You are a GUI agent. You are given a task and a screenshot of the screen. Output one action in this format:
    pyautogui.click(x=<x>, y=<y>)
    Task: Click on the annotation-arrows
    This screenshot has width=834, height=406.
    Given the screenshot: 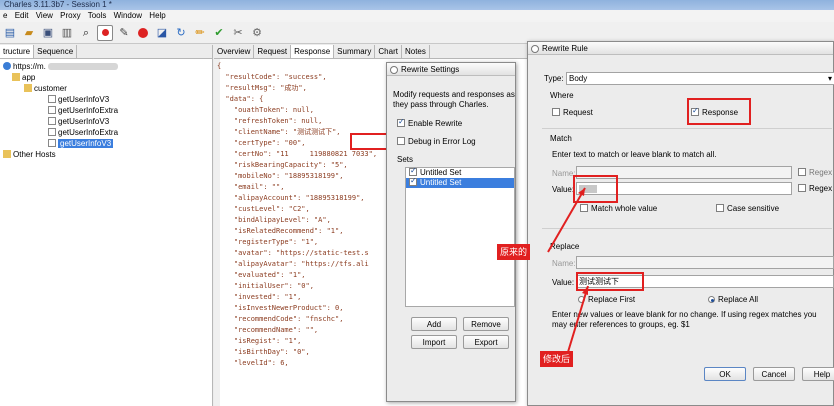 What is the action you would take?
    pyautogui.click(x=568, y=270)
    